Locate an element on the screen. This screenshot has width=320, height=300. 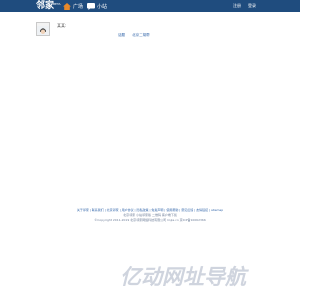
avatar is located at coordinates (43, 29).